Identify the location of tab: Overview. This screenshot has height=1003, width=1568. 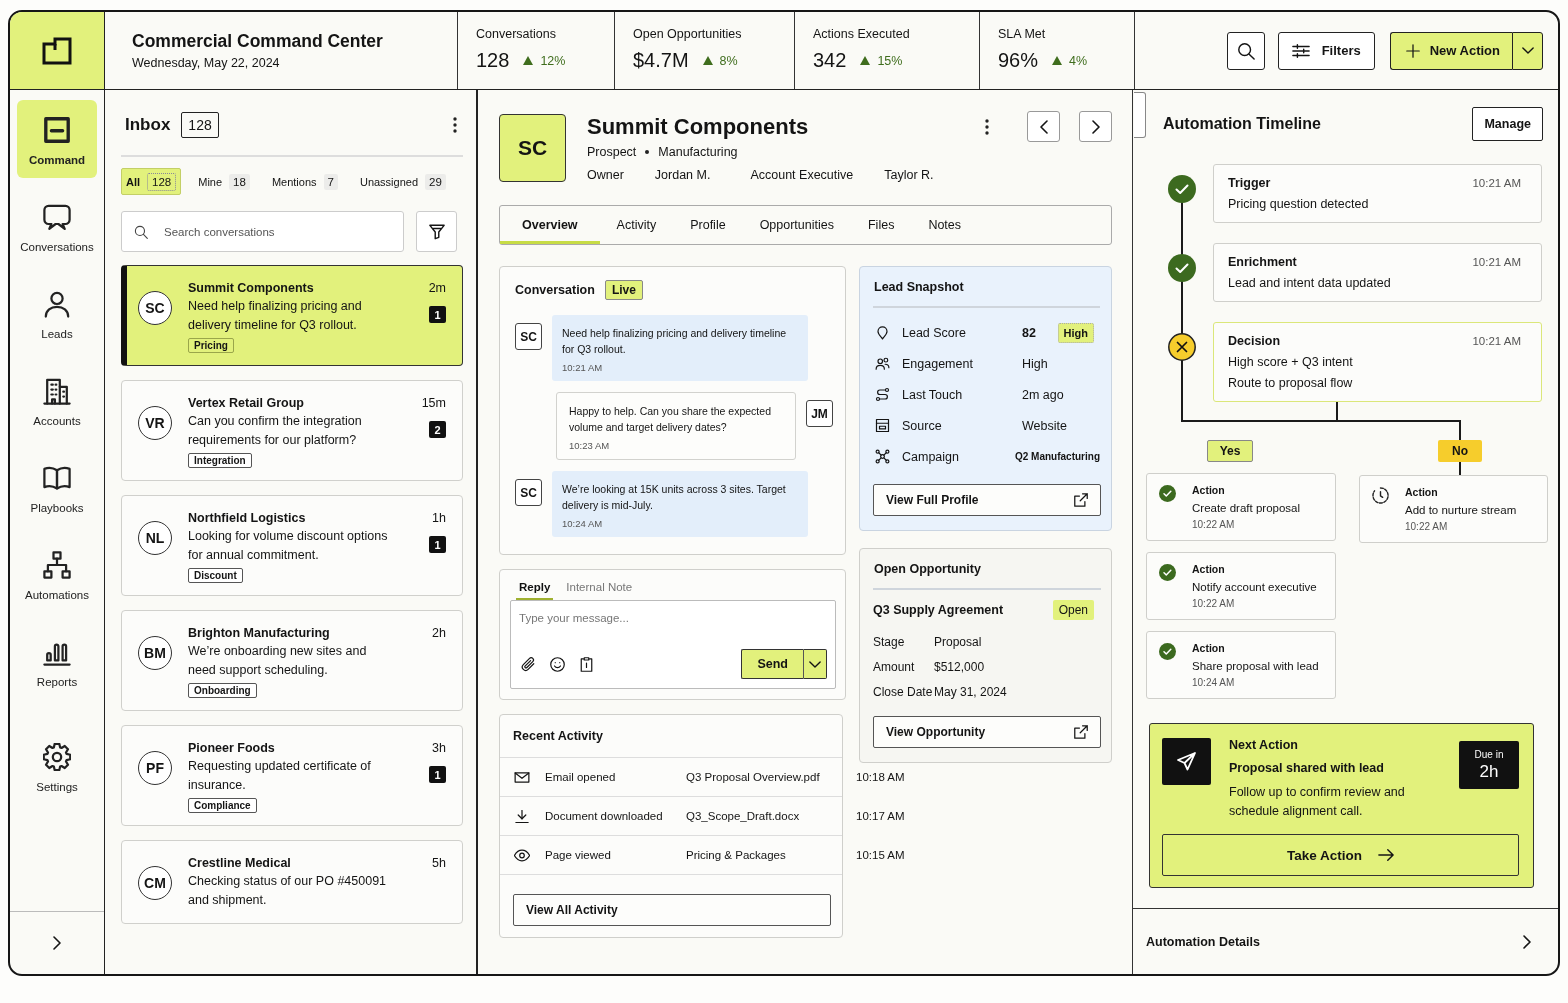
(550, 225).